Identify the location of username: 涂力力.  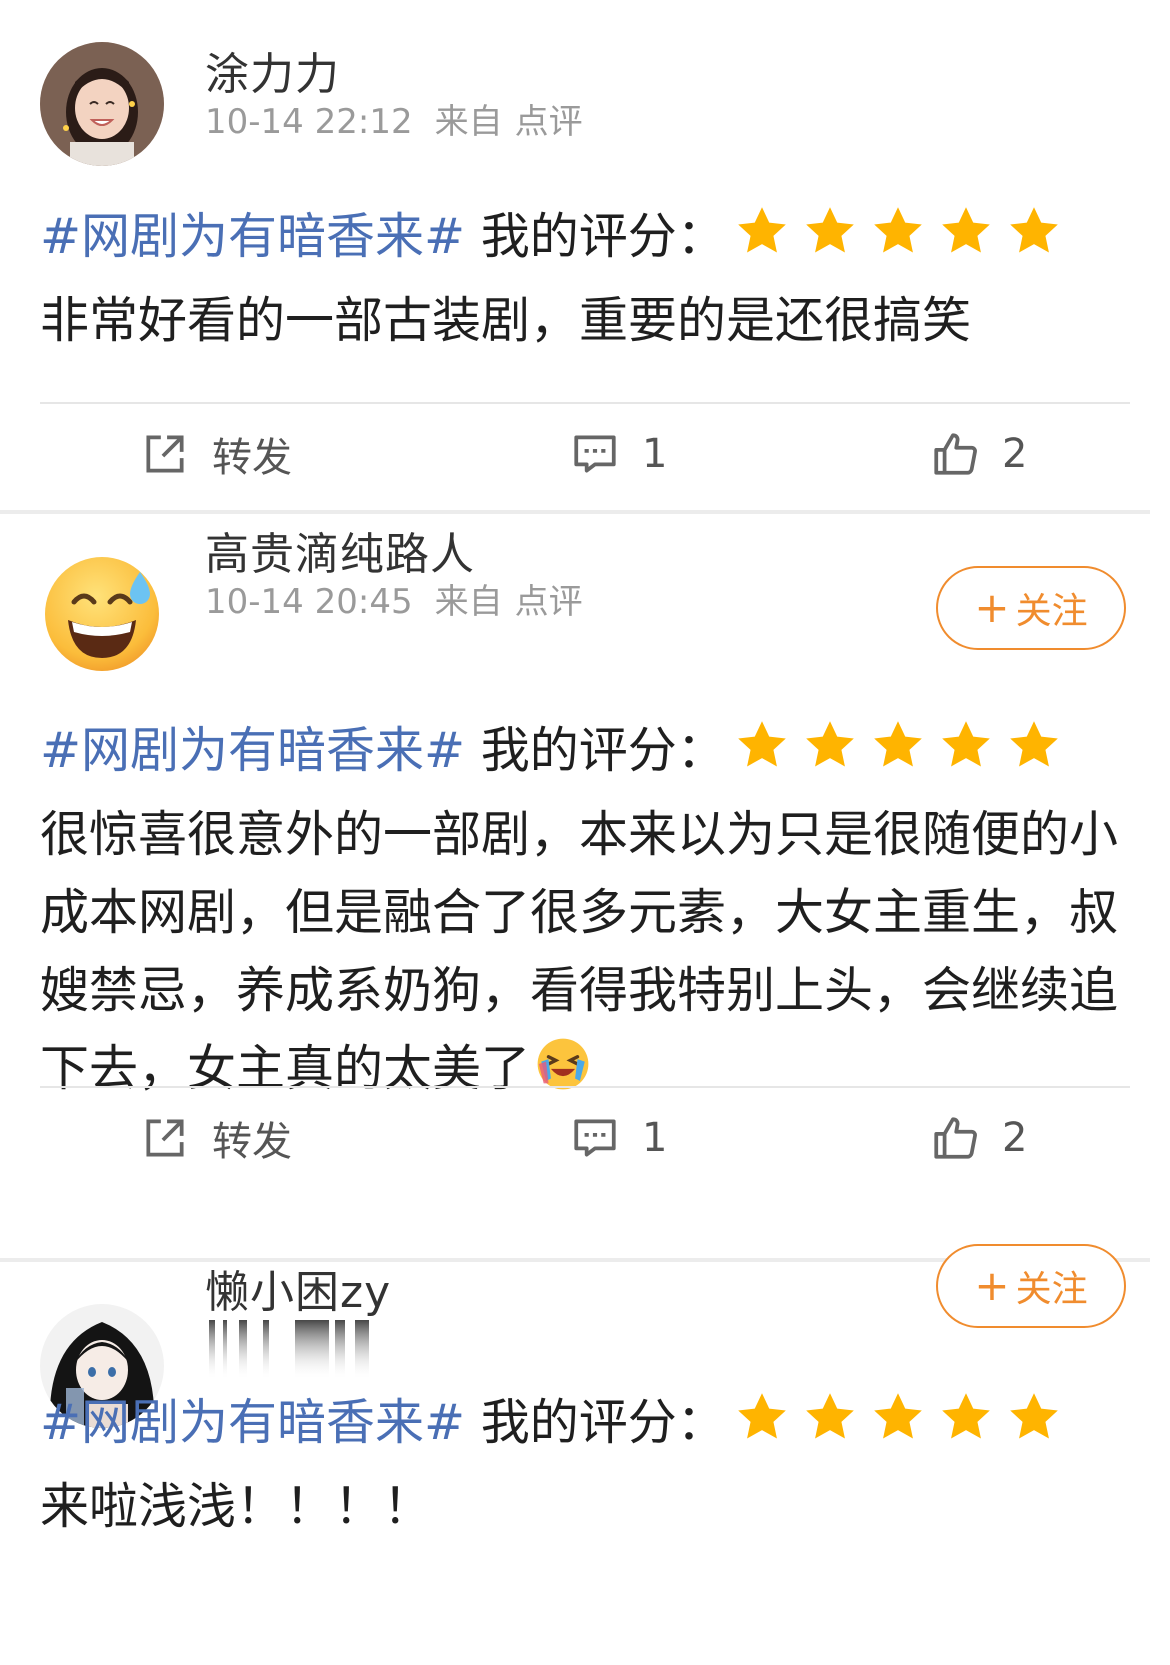
(272, 70).